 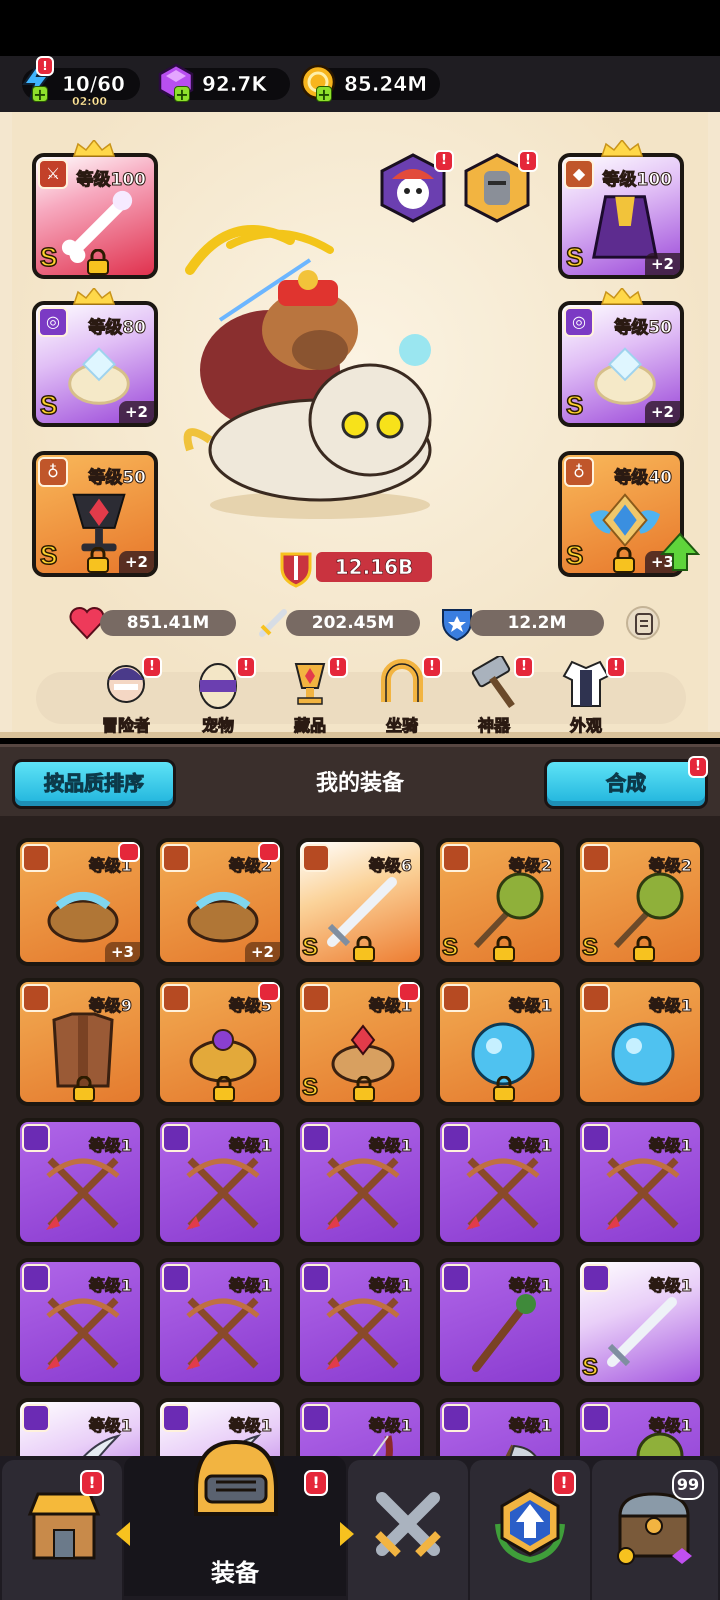 I want to click on energy-alert-badge: !, so click(x=45, y=66).